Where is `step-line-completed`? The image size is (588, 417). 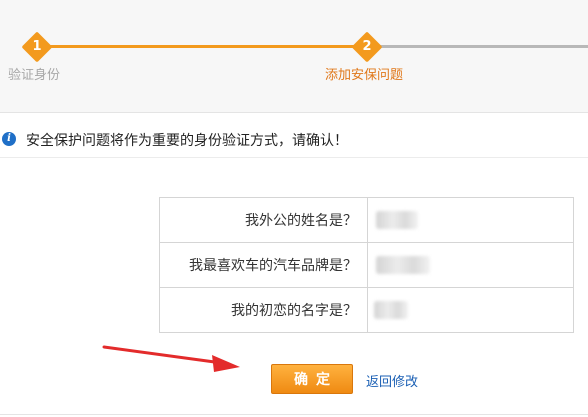
step-line-completed is located at coordinates (201, 46).